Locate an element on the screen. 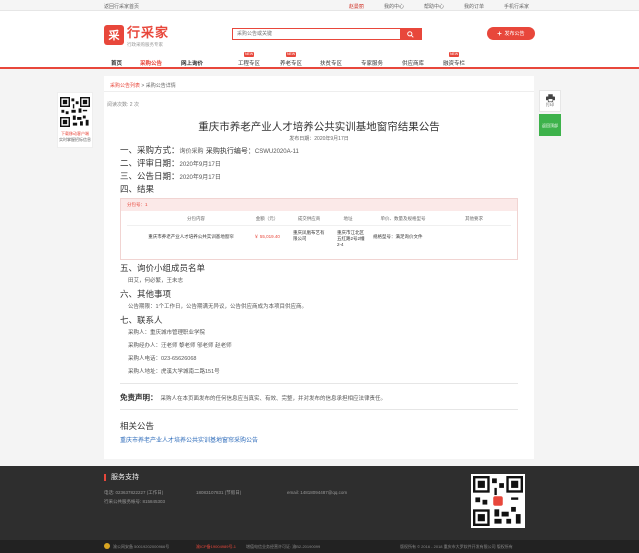 This screenshot has width=639, height=553. table-cell-content: 重庆市养老产业人才培养公共实训基地窗帘 is located at coordinates (191, 236).